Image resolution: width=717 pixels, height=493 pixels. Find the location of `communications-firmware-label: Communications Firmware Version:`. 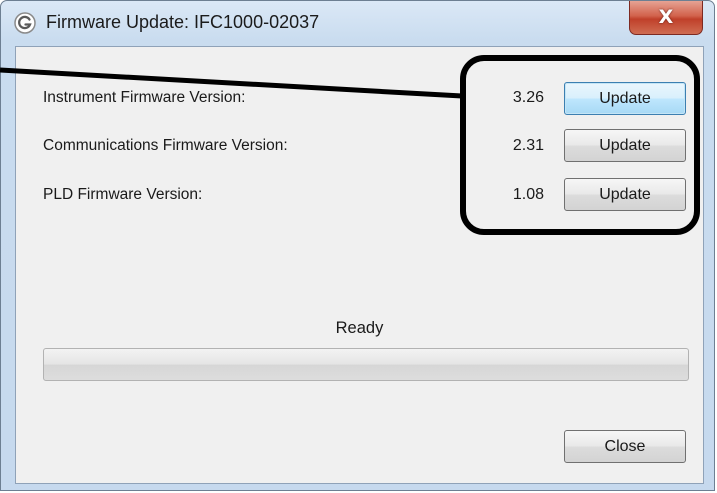

communications-firmware-label: Communications Firmware Version: is located at coordinates (165, 145).